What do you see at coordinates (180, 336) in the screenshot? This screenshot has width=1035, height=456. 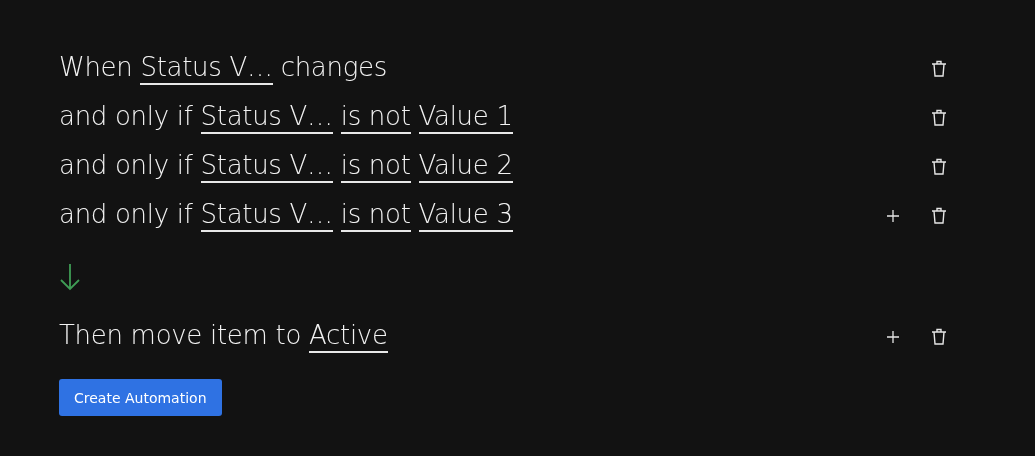 I see `rule-text: Then move item to` at bounding box center [180, 336].